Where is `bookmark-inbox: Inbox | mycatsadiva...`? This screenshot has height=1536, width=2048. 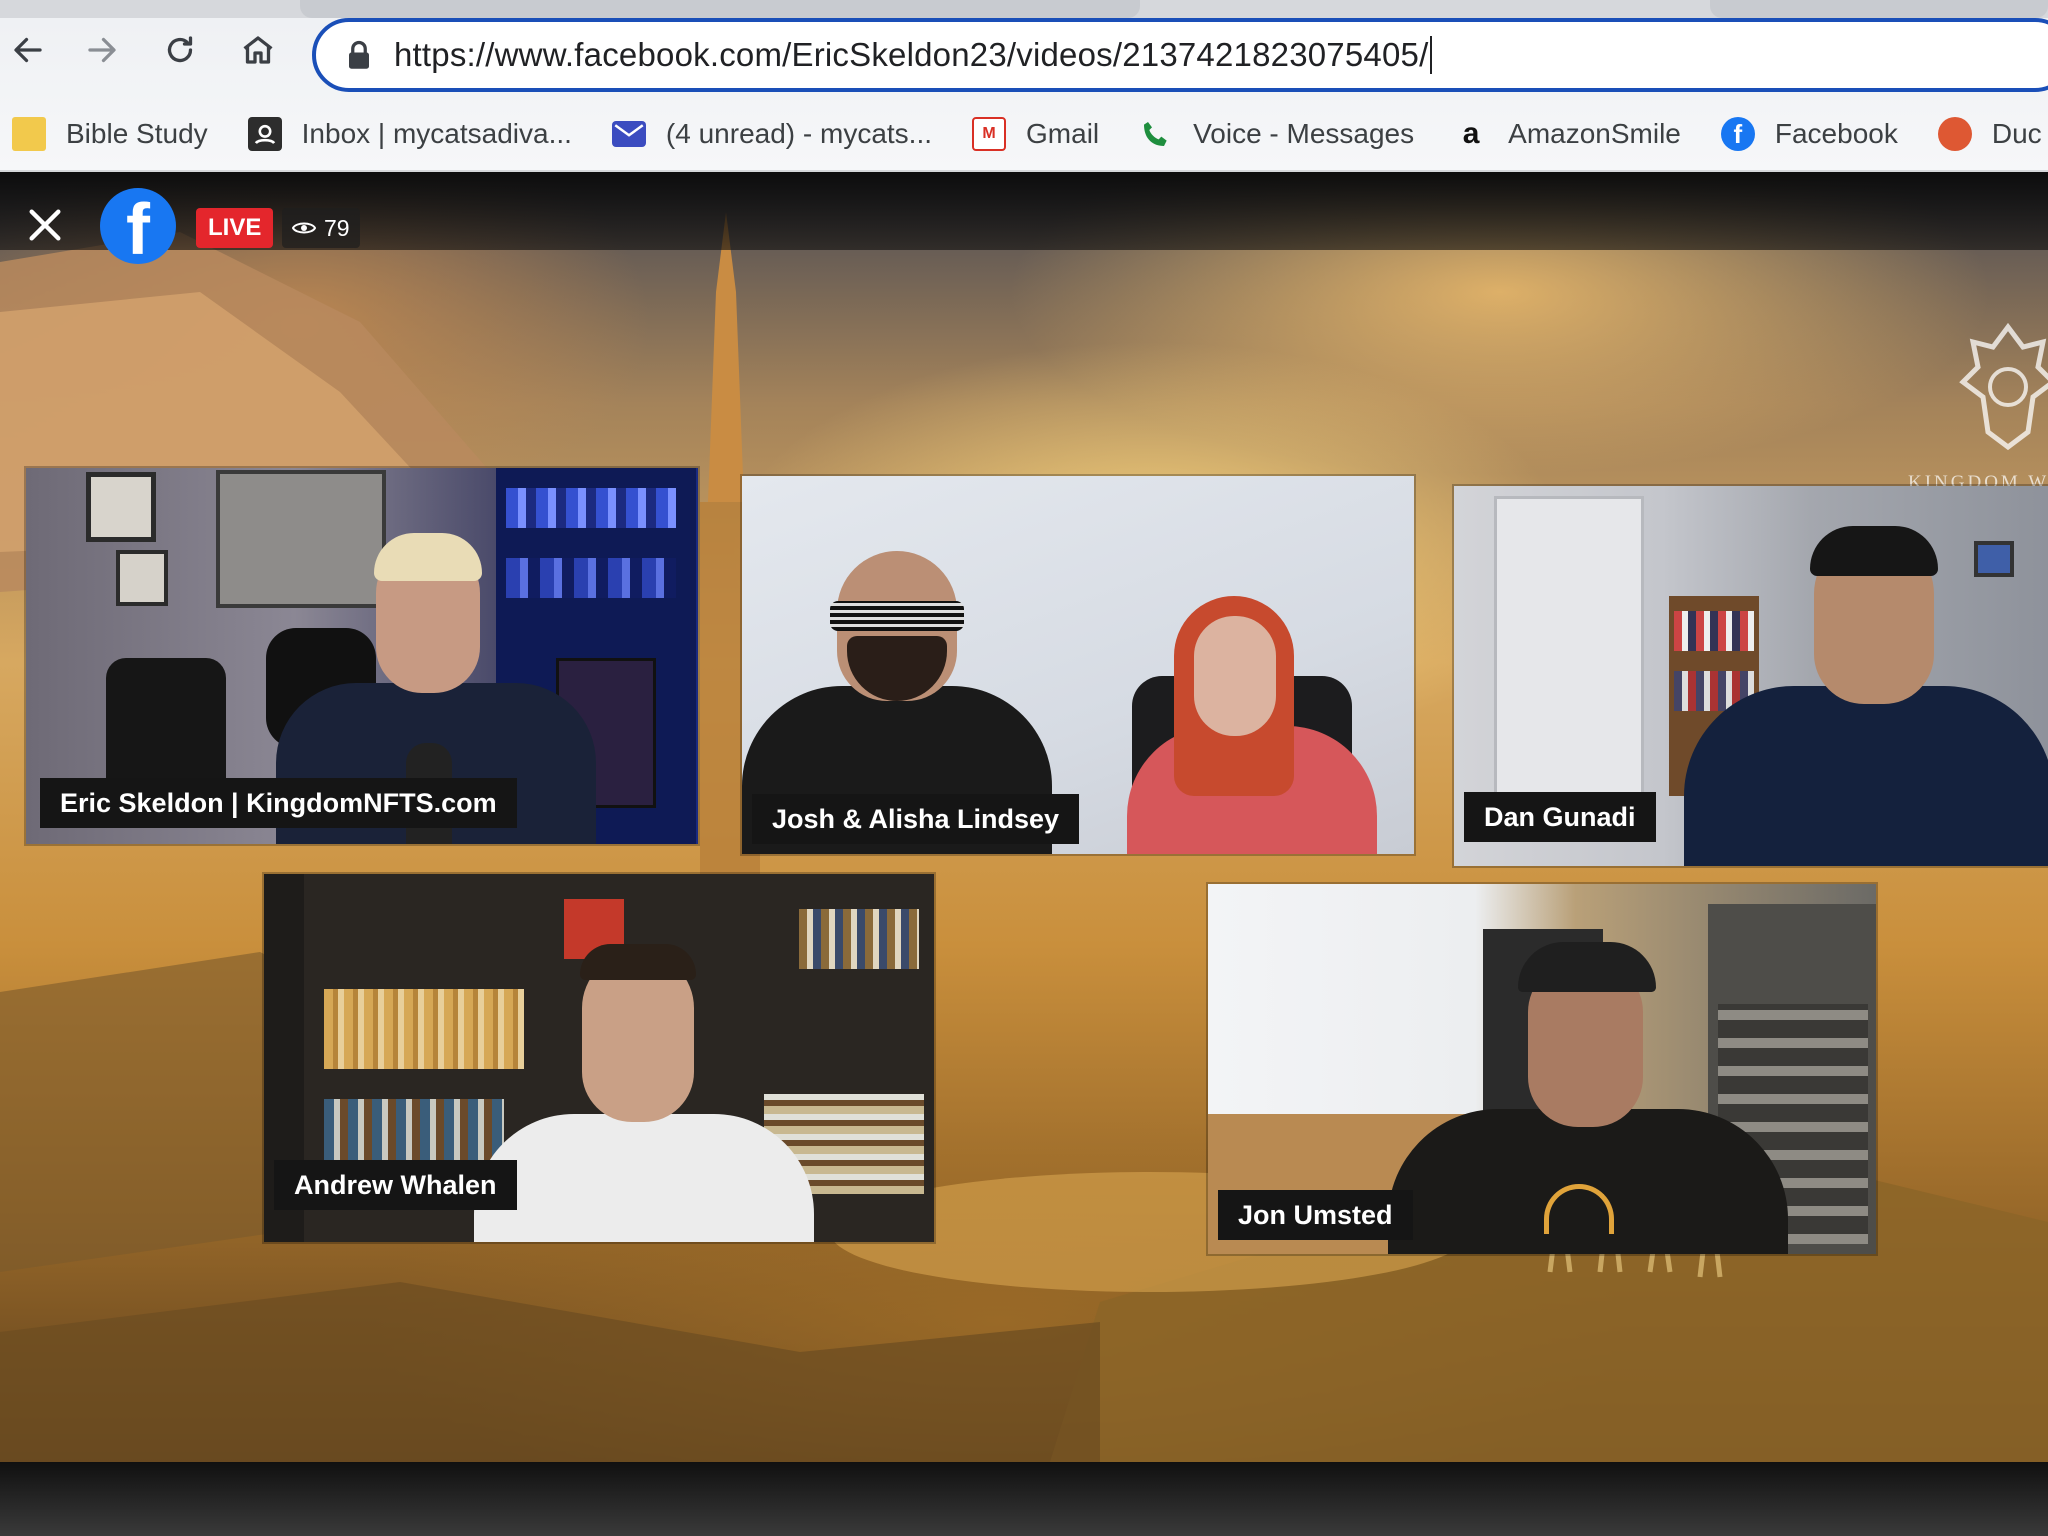
bookmark-inbox: Inbox | mycatsadiva... is located at coordinates (409, 134).